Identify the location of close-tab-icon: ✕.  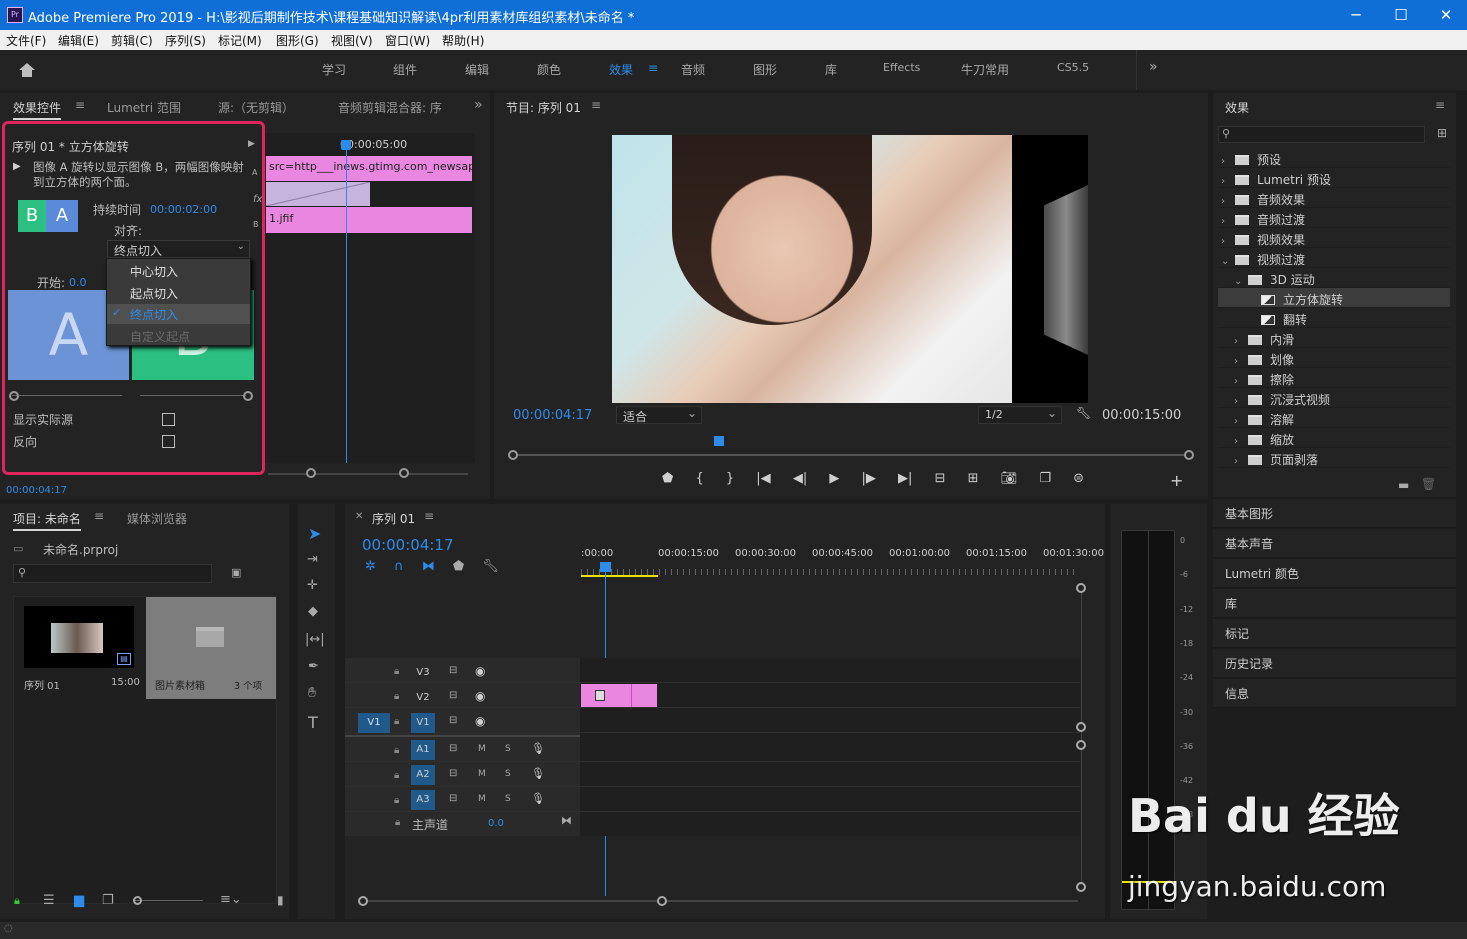
(359, 516).